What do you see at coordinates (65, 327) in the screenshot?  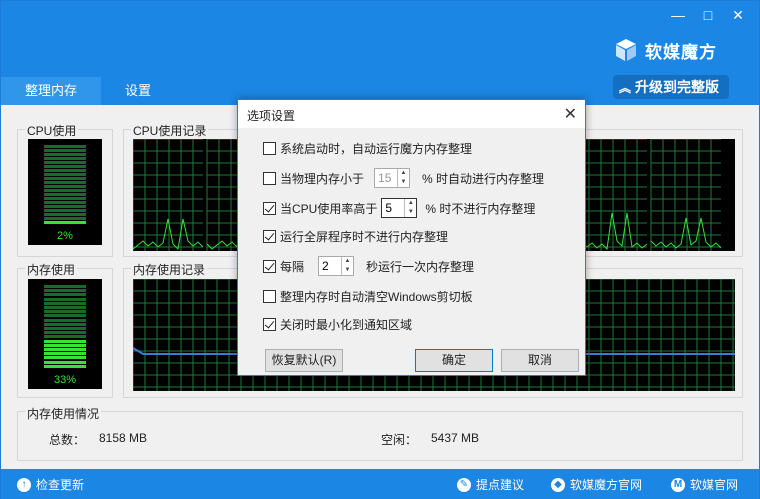 I see `memory-meter-bars` at bounding box center [65, 327].